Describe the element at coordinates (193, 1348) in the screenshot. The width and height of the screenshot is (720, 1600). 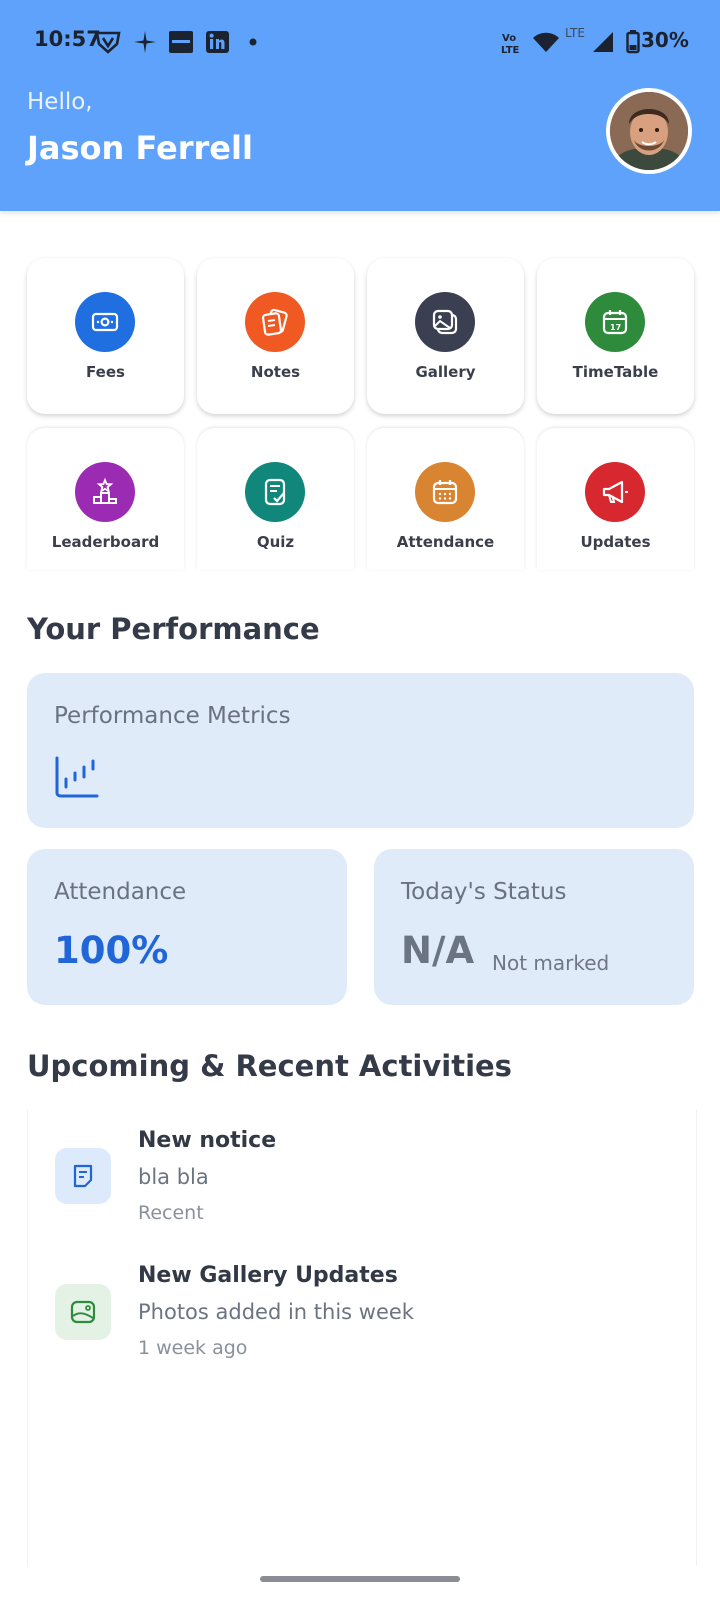
I see `activity-time: 1 week ago` at that location.